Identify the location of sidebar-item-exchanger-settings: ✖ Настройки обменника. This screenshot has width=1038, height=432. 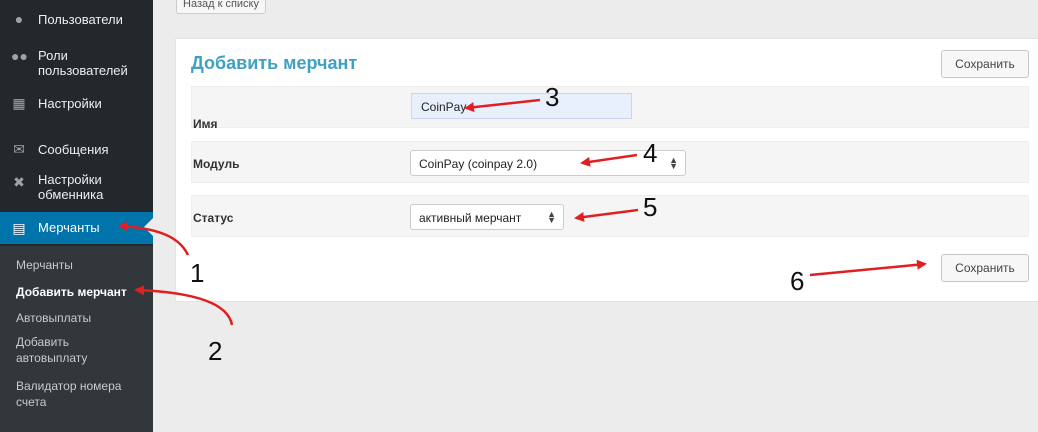
(76, 188).